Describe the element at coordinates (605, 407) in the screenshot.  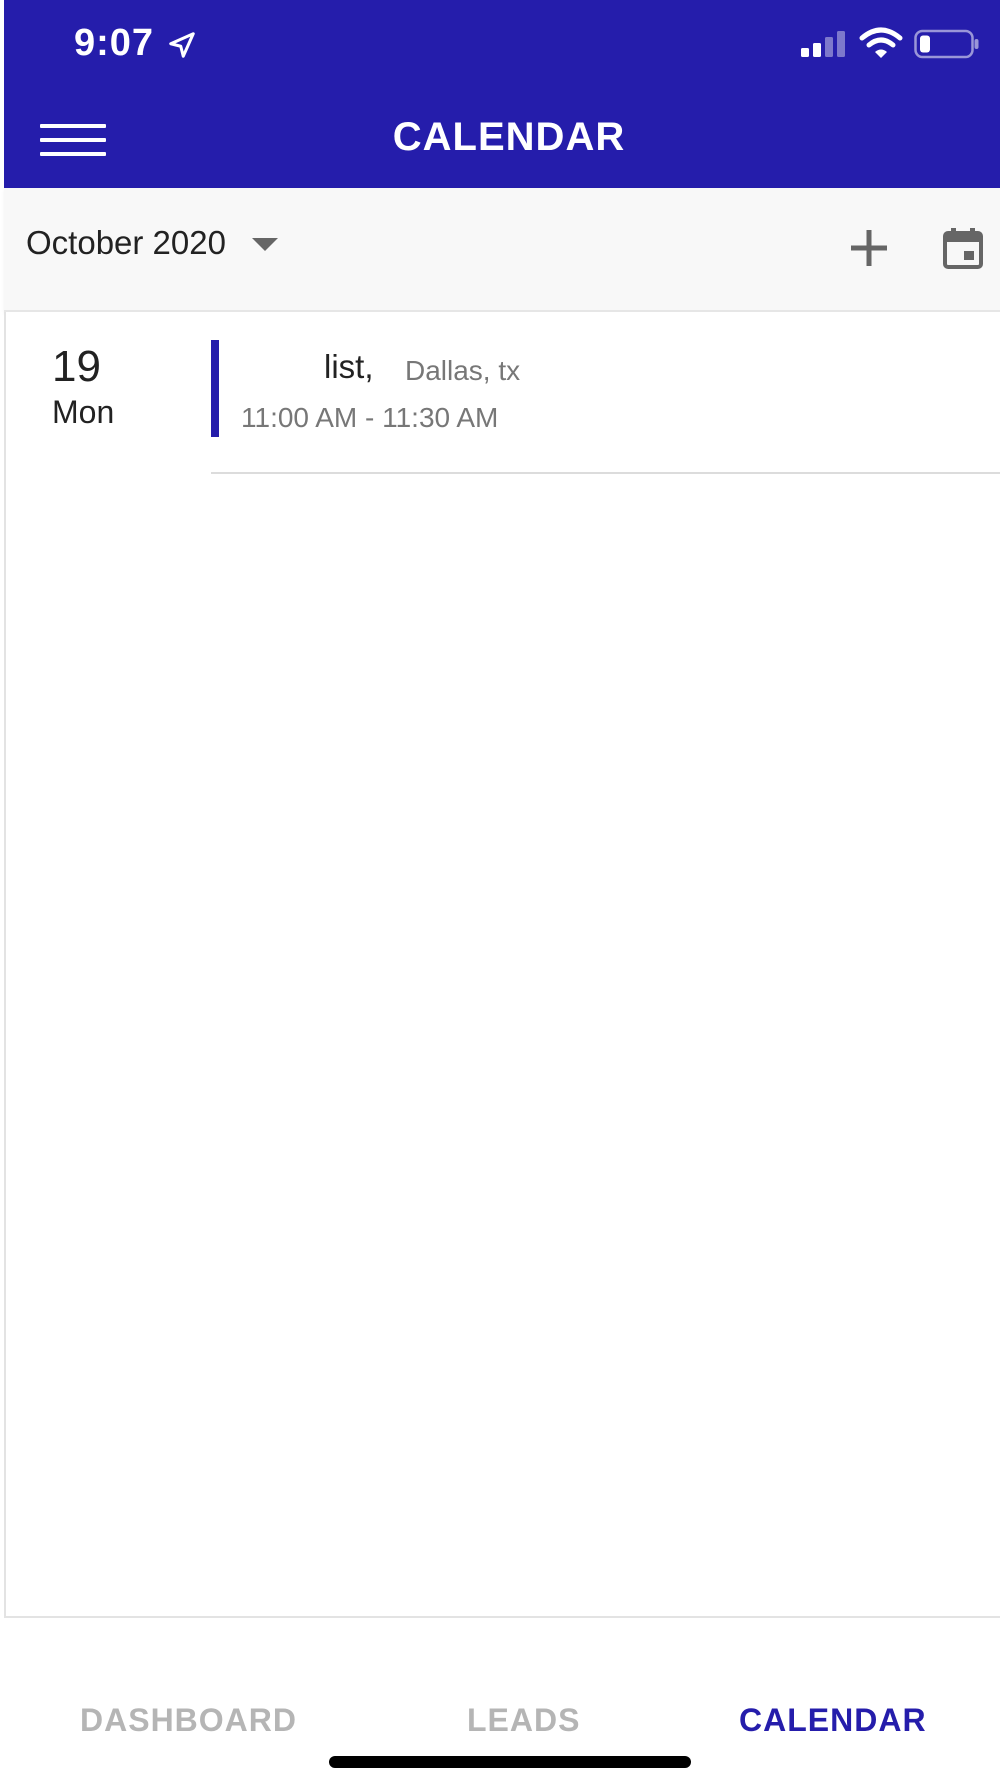
I see `event-item: list, Dallas, tx 11:00 AM - 11:30 AM` at that location.